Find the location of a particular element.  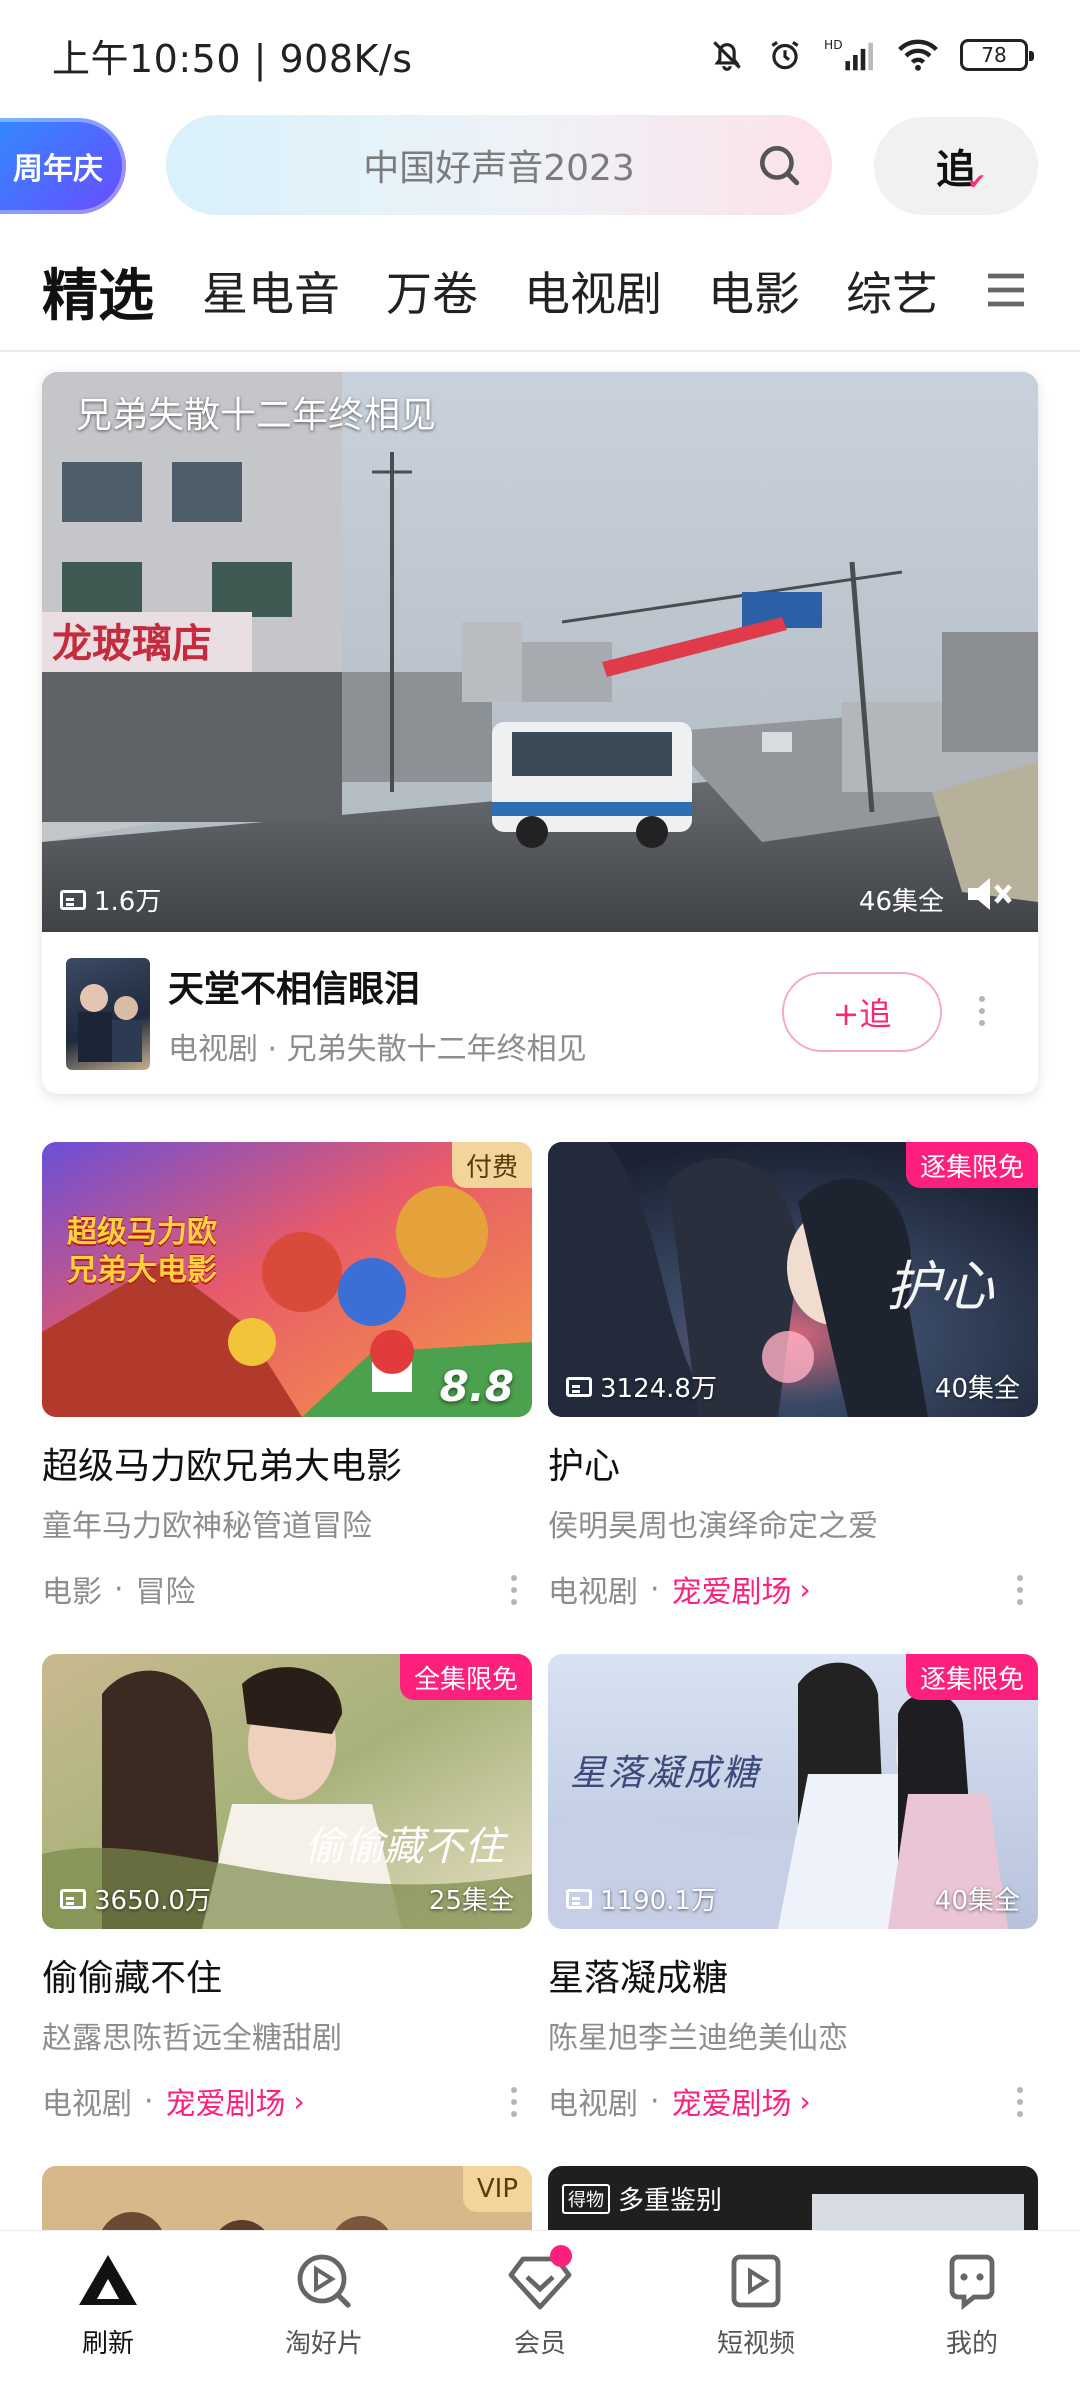

card-title: 超级马力欧兄弟大电影 is located at coordinates (287, 1463).